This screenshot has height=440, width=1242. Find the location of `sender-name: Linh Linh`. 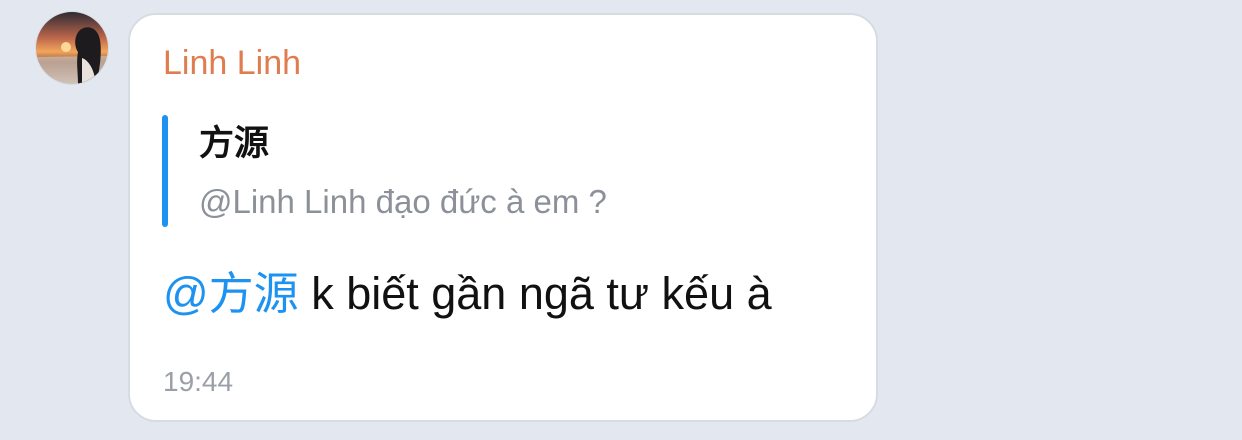

sender-name: Linh Linh is located at coordinates (232, 63).